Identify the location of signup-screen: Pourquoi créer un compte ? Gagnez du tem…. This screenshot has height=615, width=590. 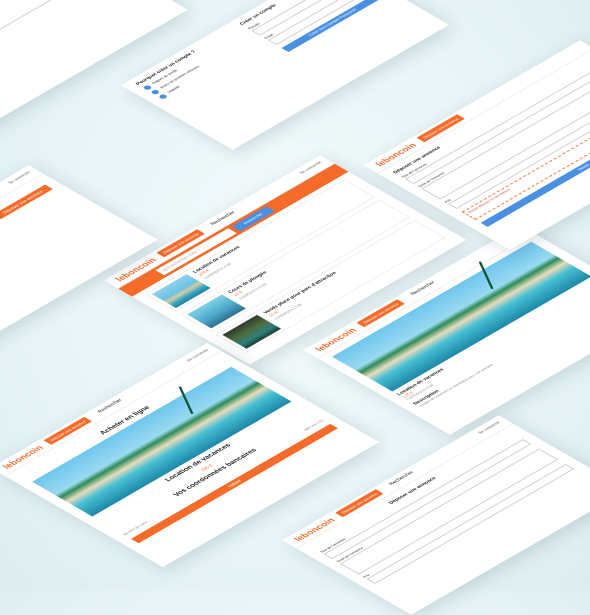
(285, 75).